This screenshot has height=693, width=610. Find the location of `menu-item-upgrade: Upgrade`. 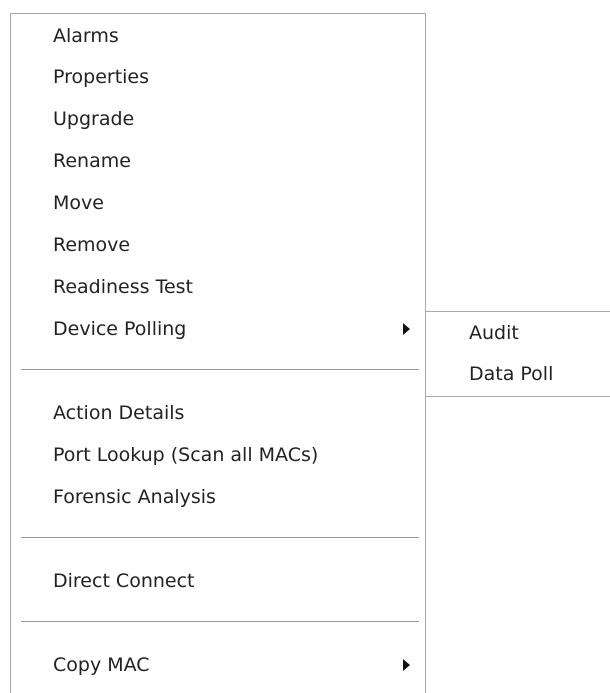

menu-item-upgrade: Upgrade is located at coordinates (93, 119).